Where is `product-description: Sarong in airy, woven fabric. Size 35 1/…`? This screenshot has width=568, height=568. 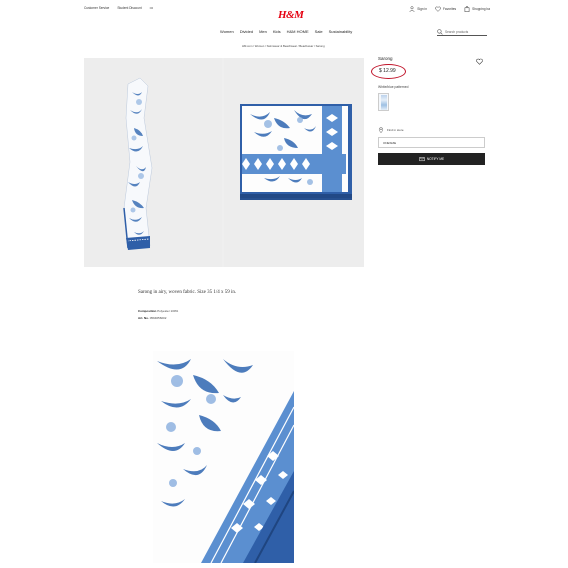 product-description: Sarong in airy, woven fabric. Size 35 1/… is located at coordinates (224, 307).